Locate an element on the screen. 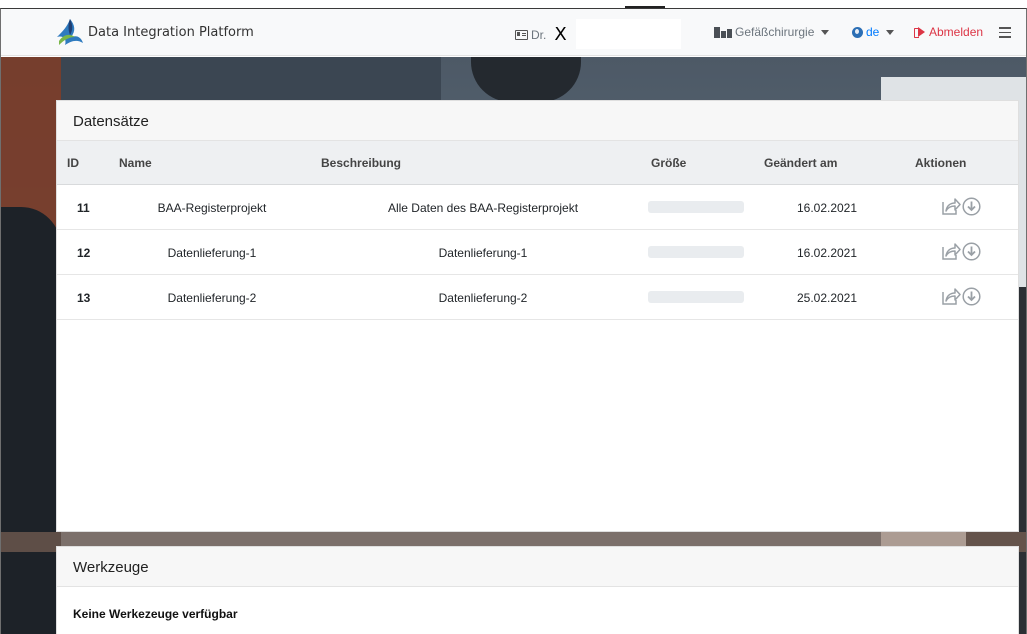  row-modified: 25.02.2021 is located at coordinates (827, 298).